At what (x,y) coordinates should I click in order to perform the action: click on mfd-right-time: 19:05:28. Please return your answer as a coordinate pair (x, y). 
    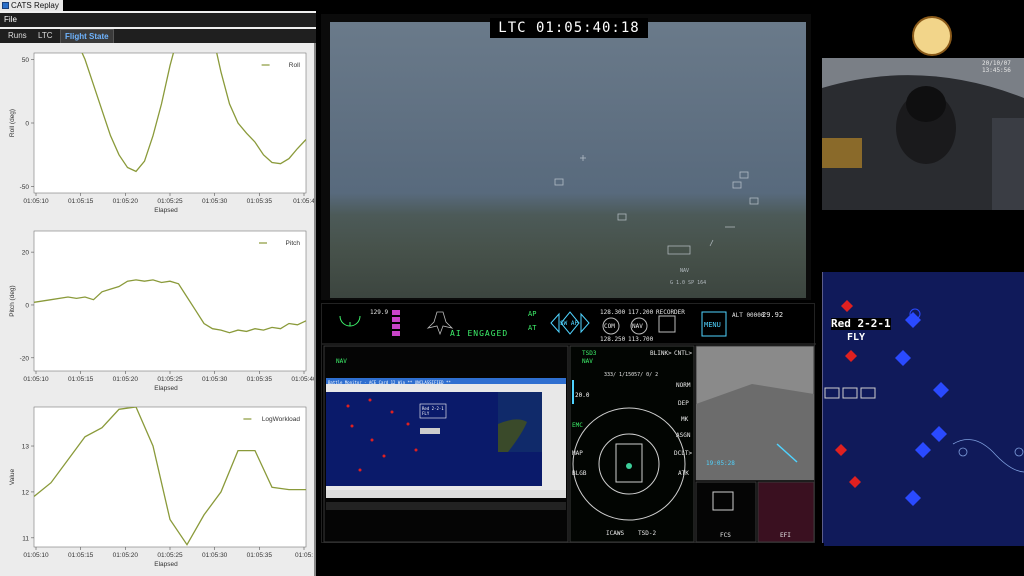
    Looking at the image, I should click on (720, 463).